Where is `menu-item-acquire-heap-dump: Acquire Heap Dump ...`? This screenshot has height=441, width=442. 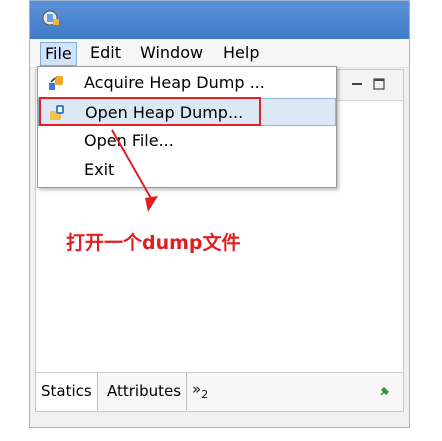 menu-item-acquire-heap-dump: Acquire Heap Dump ... is located at coordinates (187, 83).